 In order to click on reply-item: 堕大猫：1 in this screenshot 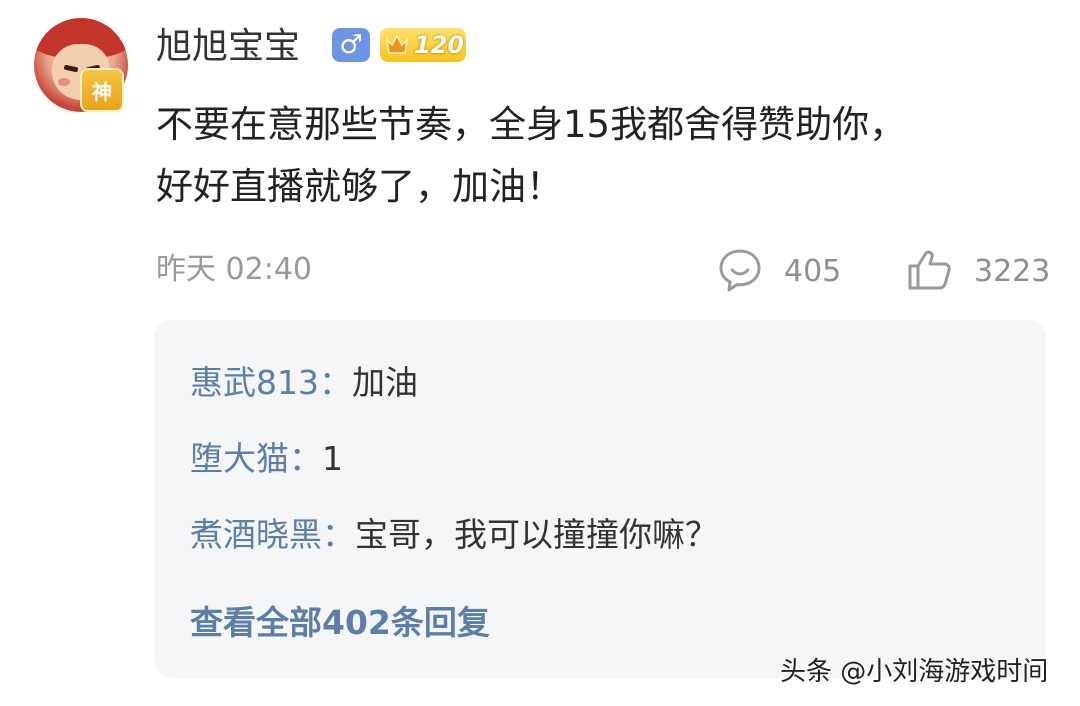, I will do `click(266, 459)`.